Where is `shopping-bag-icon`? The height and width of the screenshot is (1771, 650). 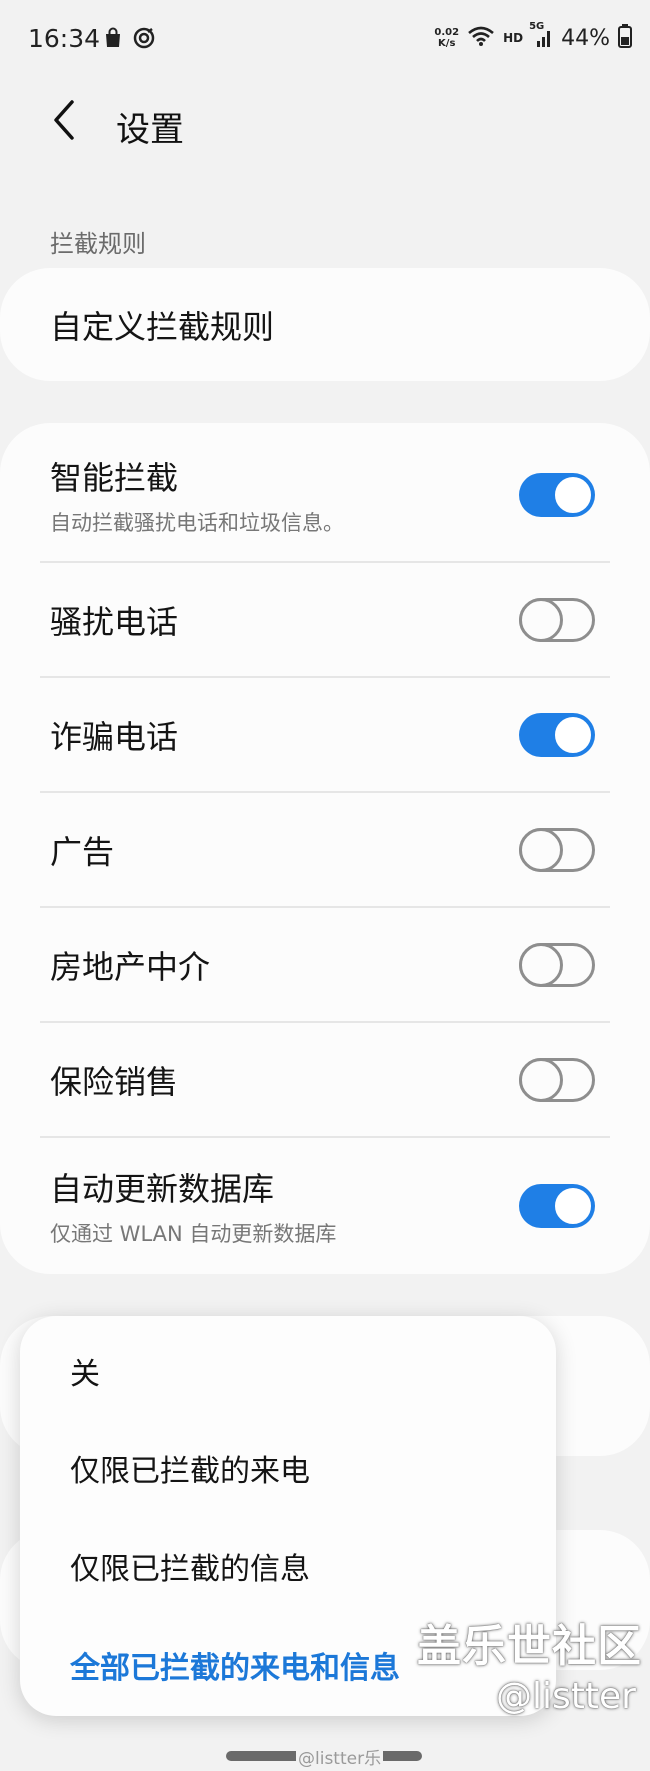 shopping-bag-icon is located at coordinates (113, 40).